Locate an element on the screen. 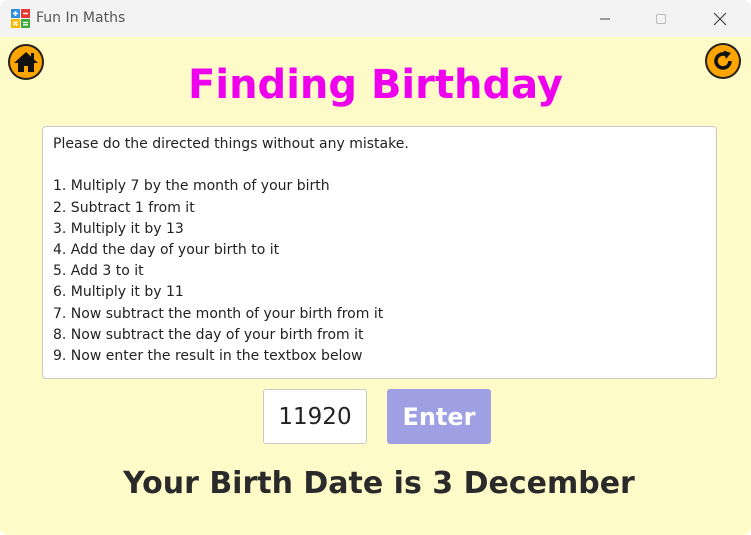 The image size is (751, 535). result-input: 11920 is located at coordinates (315, 416).